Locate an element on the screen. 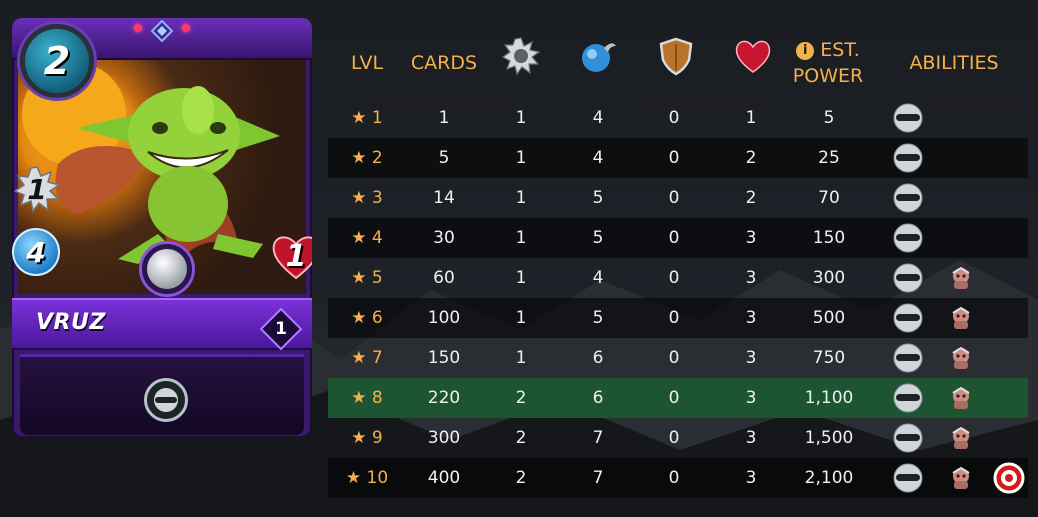 This screenshot has height=517, width=1038. cell-cards: 60 is located at coordinates (444, 278).